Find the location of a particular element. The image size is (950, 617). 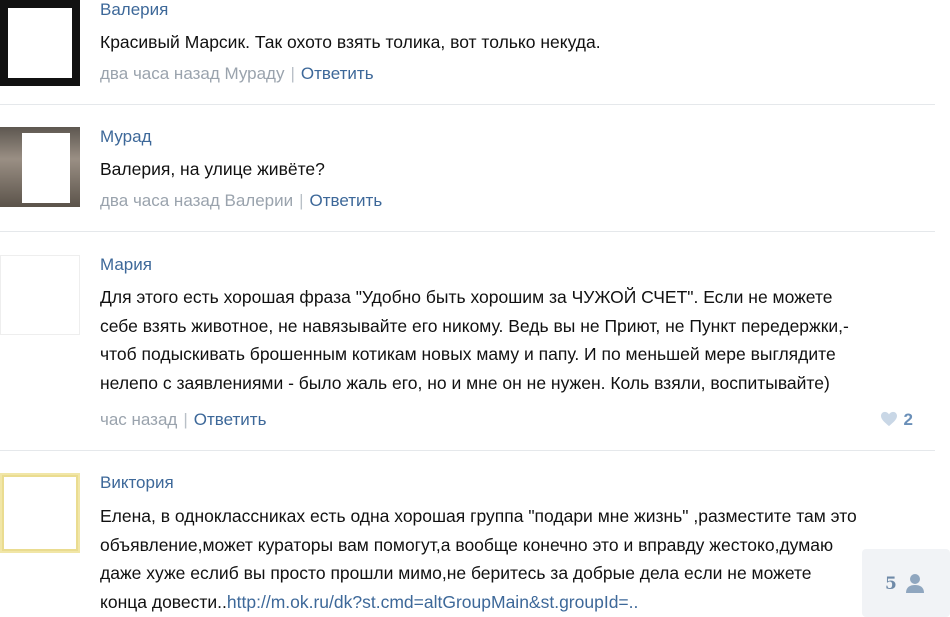

heart-icon is located at coordinates (888, 419).